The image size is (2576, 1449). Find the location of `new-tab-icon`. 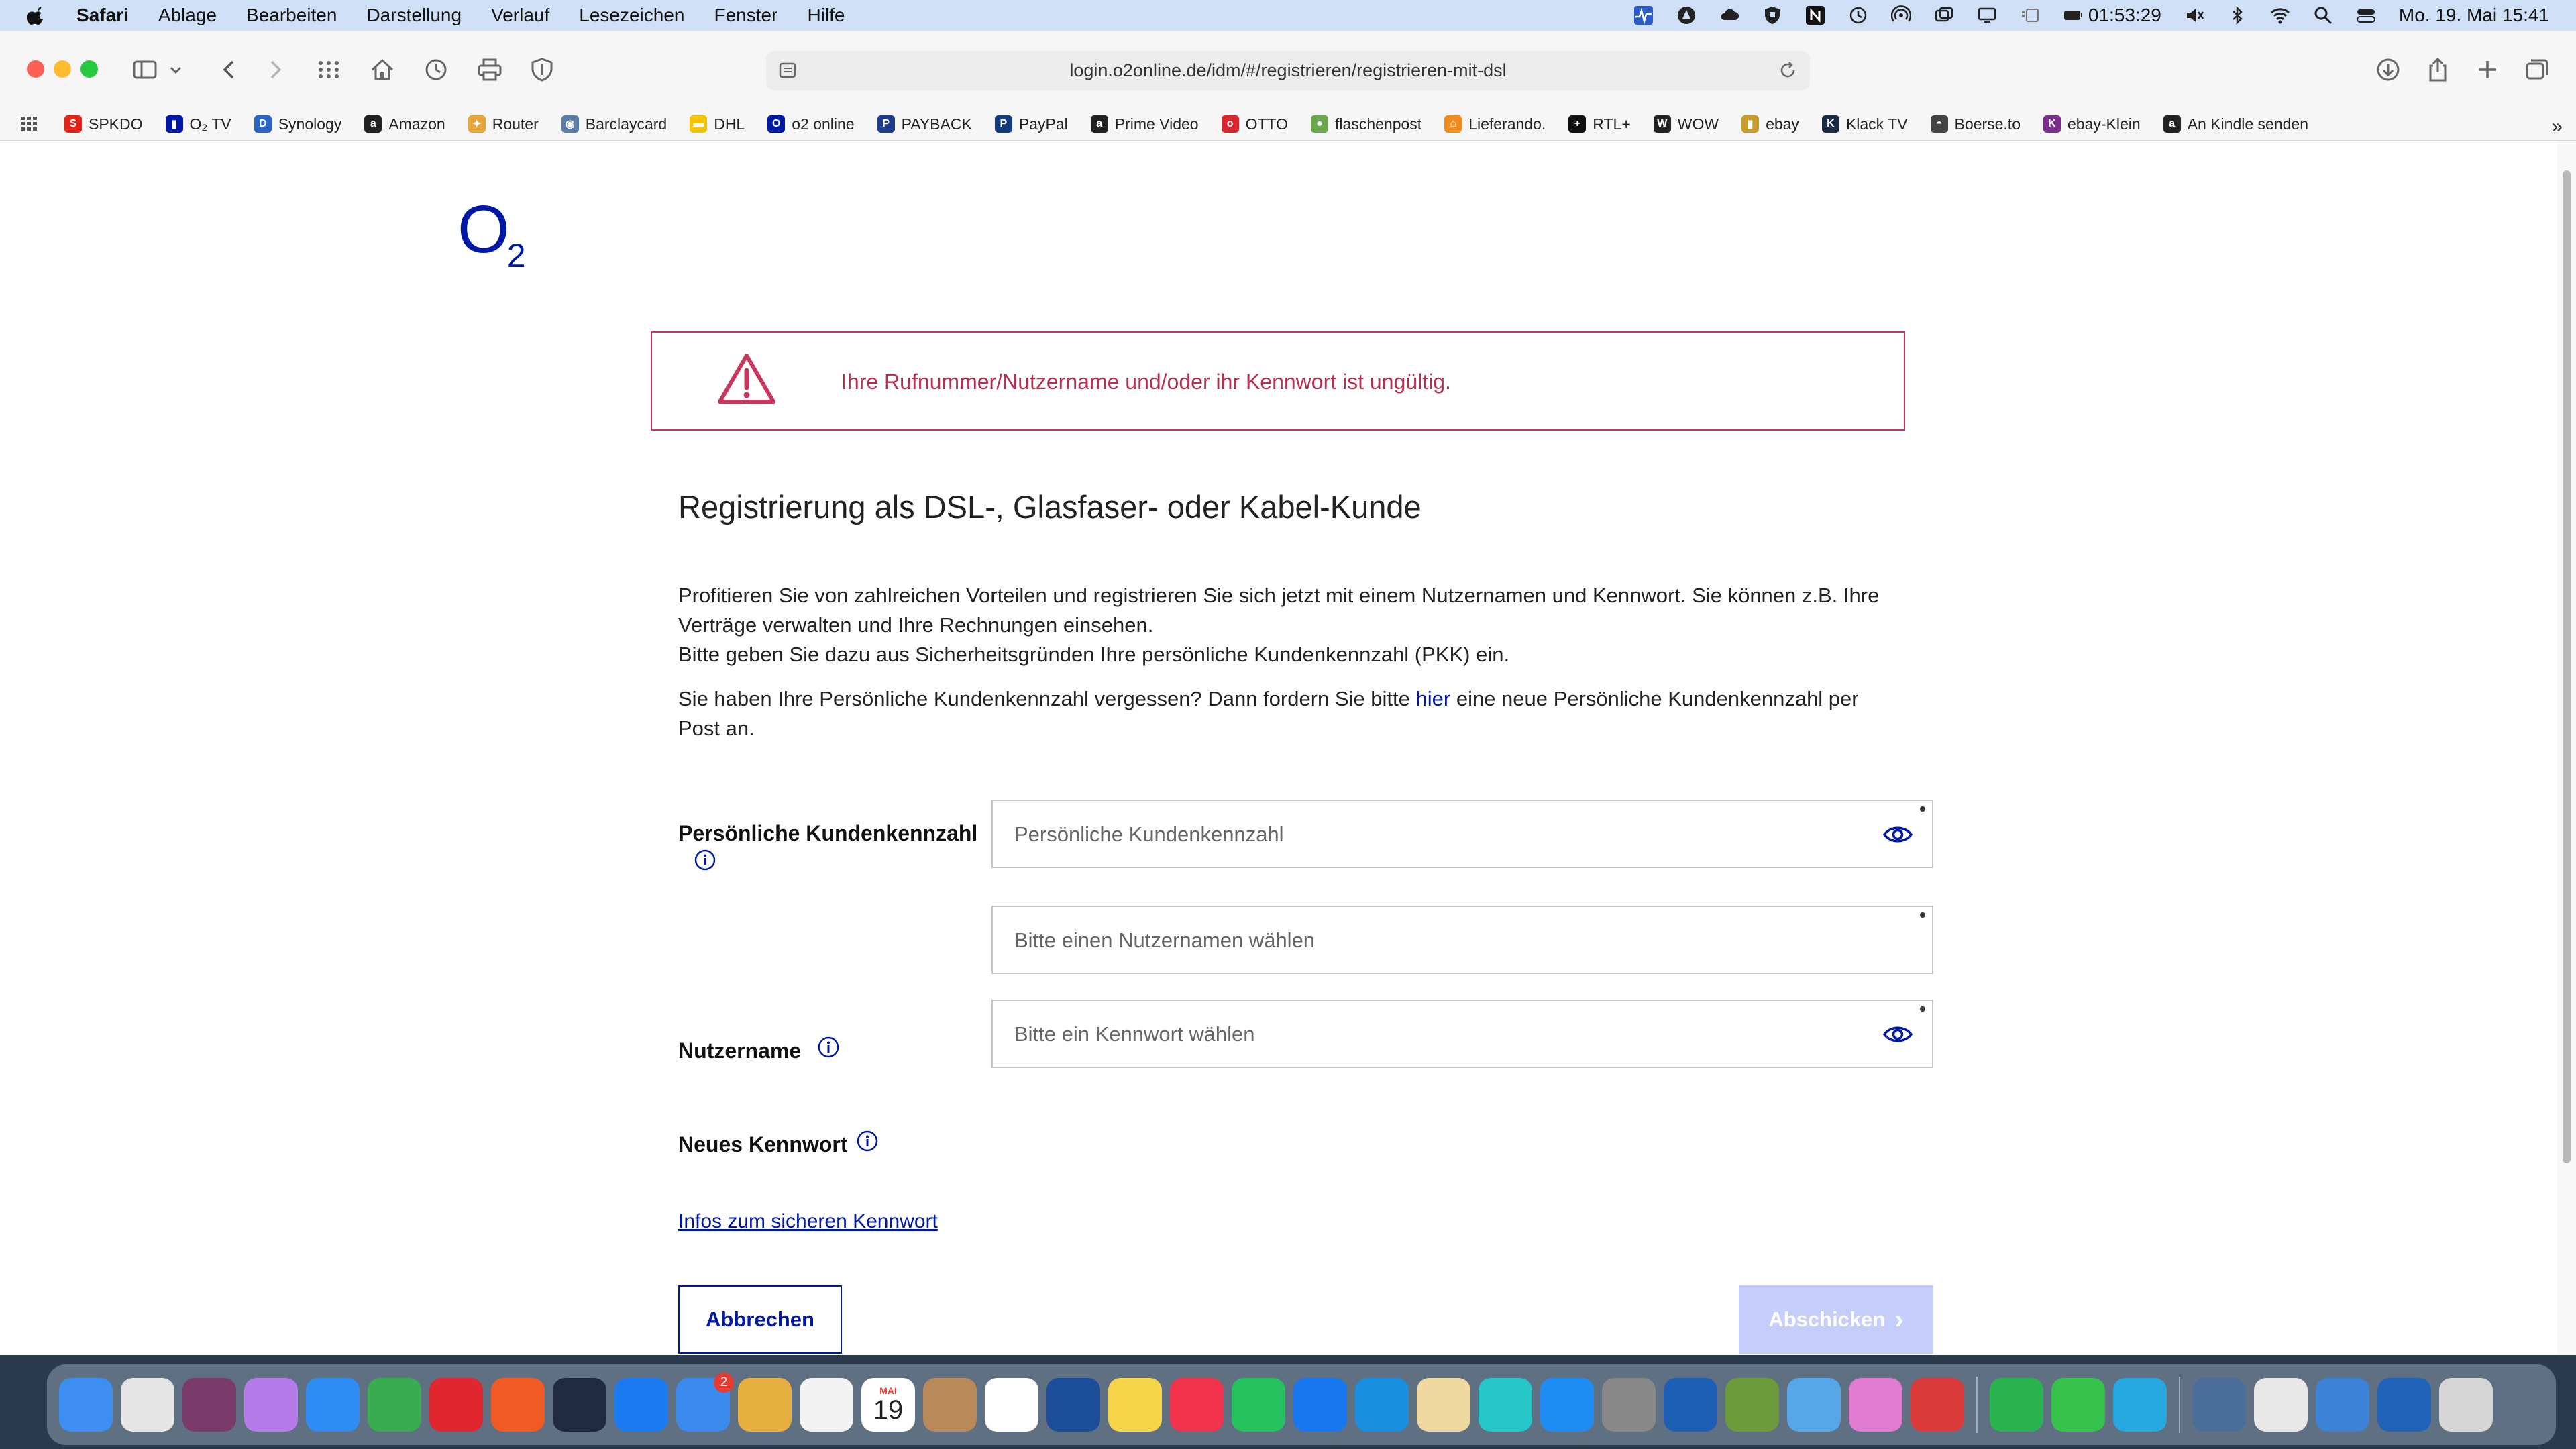

new-tab-icon is located at coordinates (2487, 69).